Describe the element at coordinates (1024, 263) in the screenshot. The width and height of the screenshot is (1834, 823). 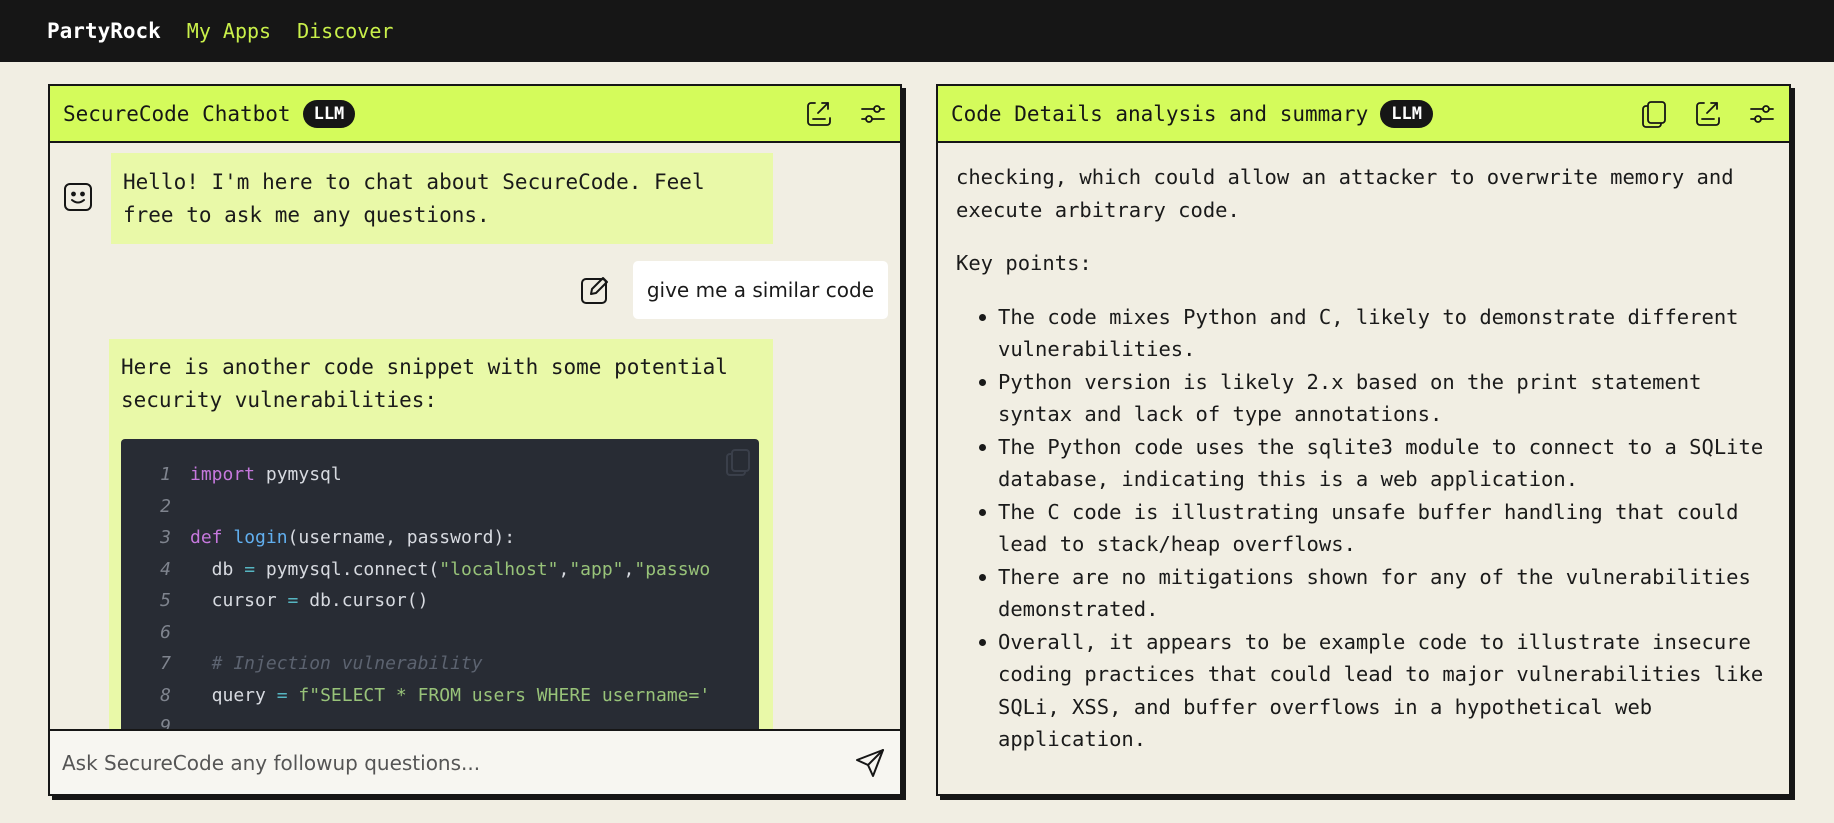
I see `key-points-heading: Key points:` at that location.